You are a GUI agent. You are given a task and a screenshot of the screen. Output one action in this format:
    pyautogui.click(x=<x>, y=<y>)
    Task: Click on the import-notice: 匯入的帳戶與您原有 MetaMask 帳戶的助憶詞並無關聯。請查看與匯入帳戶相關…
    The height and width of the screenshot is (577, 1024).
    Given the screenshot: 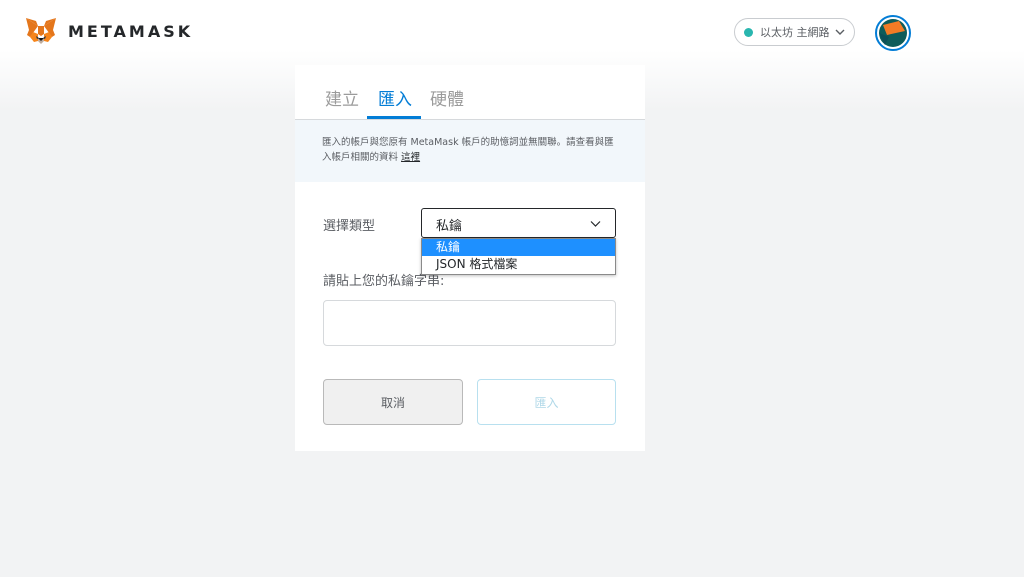 What is the action you would take?
    pyautogui.click(x=470, y=151)
    